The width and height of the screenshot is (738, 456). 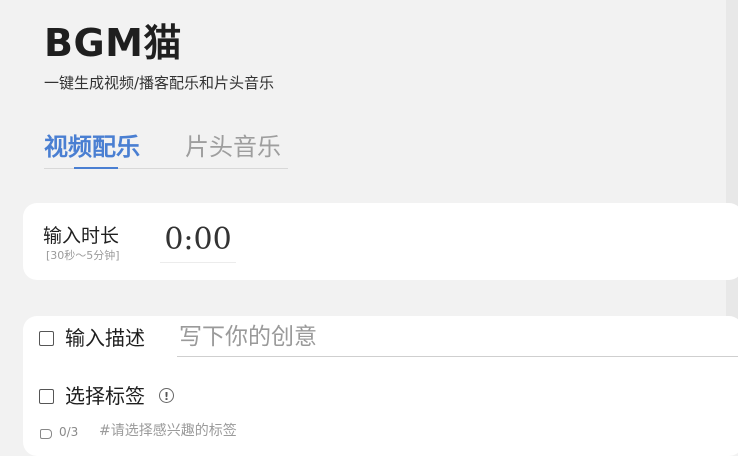 I want to click on tab-intro-music: 片头音乐, so click(x=233, y=147).